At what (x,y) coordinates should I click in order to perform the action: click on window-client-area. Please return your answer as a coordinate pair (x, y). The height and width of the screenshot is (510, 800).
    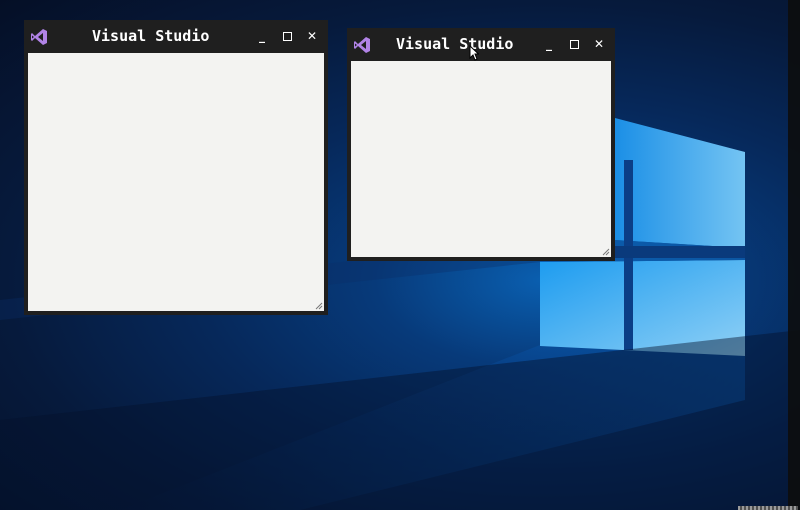
    Looking at the image, I should click on (481, 159).